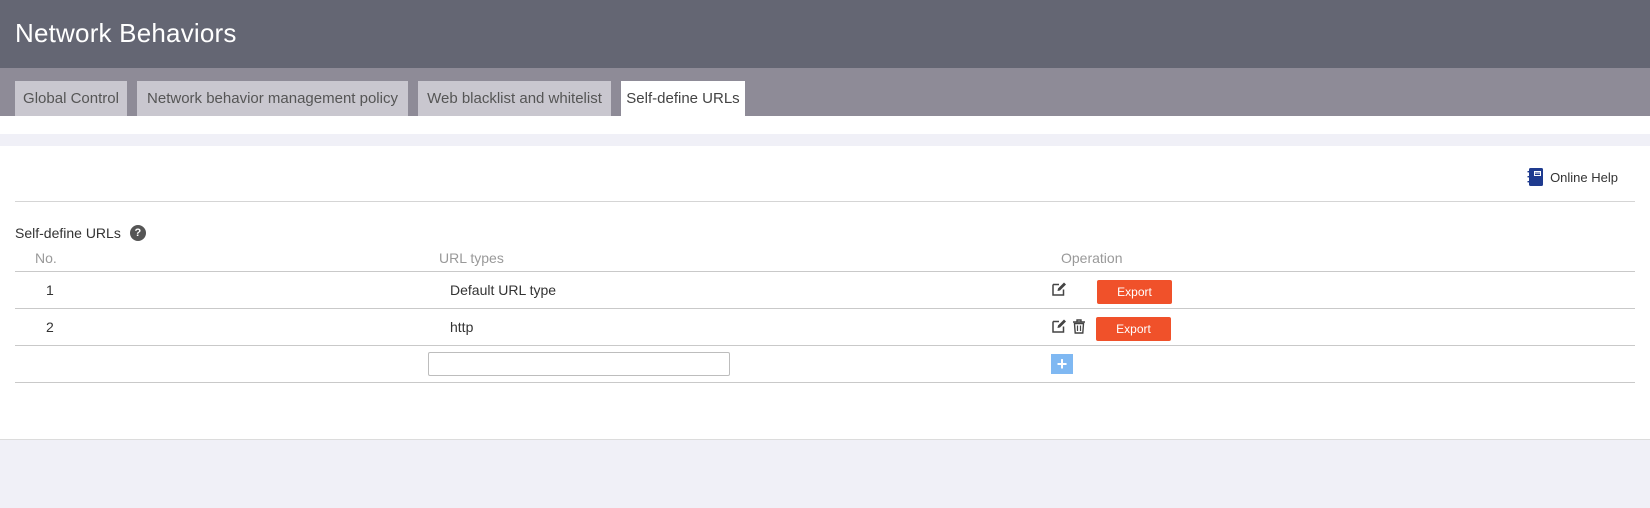 The width and height of the screenshot is (1650, 508). What do you see at coordinates (825, 290) in the screenshot?
I see `table-row: 1 Default URL type Export` at bounding box center [825, 290].